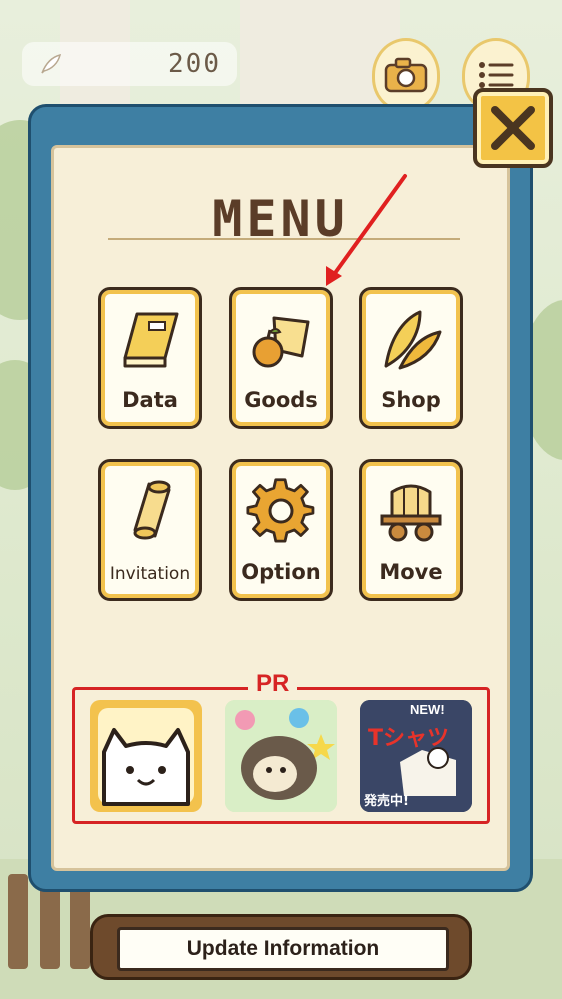 The image size is (562, 999). Describe the element at coordinates (281, 572) in the screenshot. I see `option-label: Option` at that location.